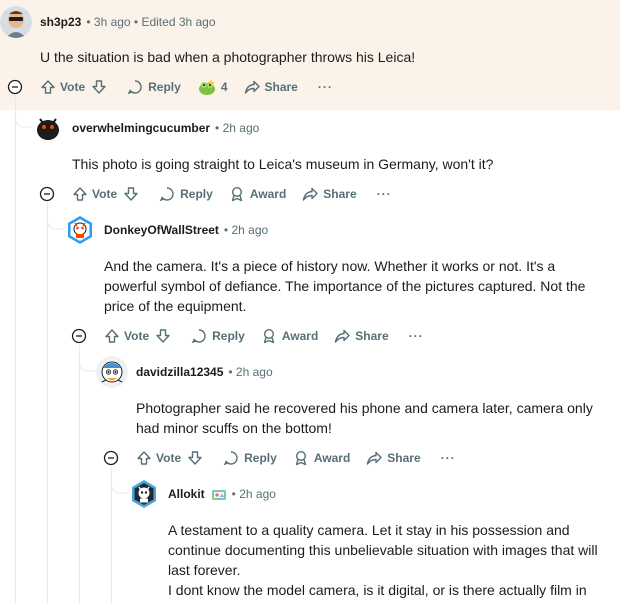 The image size is (620, 604). I want to click on comment-header: davidzilla12345 • 2h ago, so click(184, 372).